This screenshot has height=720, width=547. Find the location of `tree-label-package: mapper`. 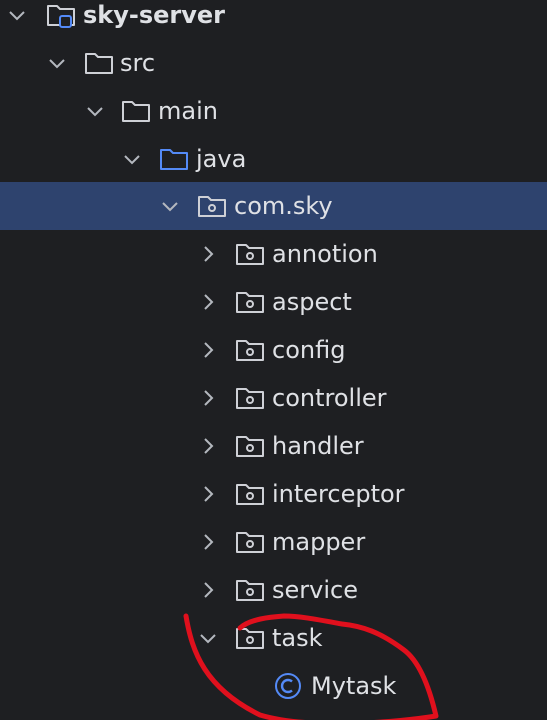

tree-label-package: mapper is located at coordinates (319, 542).